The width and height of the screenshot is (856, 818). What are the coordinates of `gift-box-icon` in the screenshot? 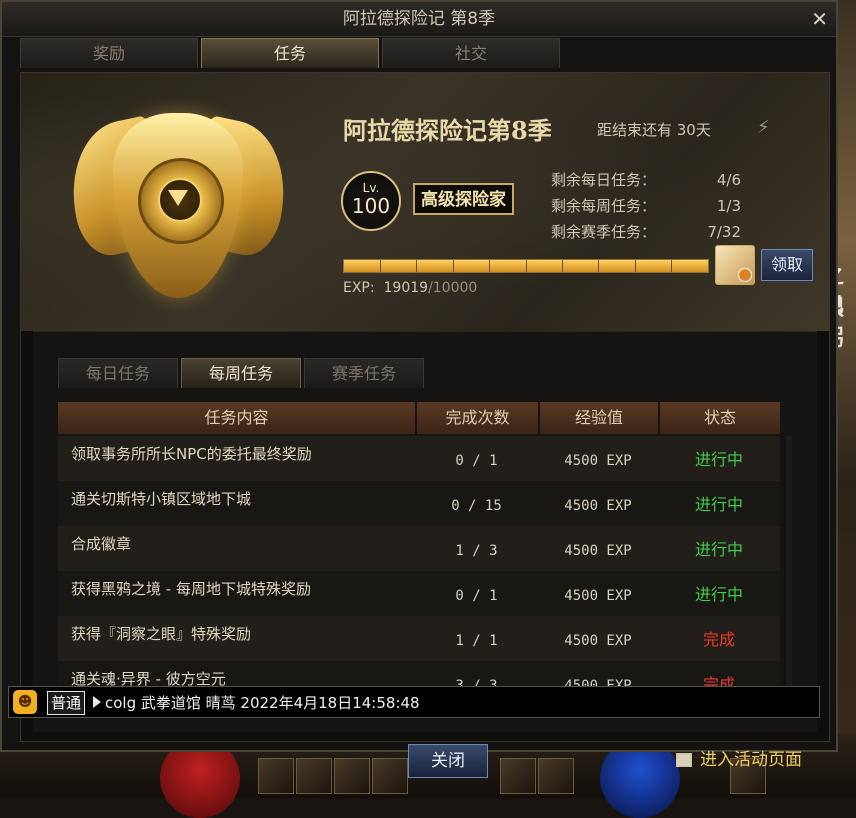 It's located at (735, 265).